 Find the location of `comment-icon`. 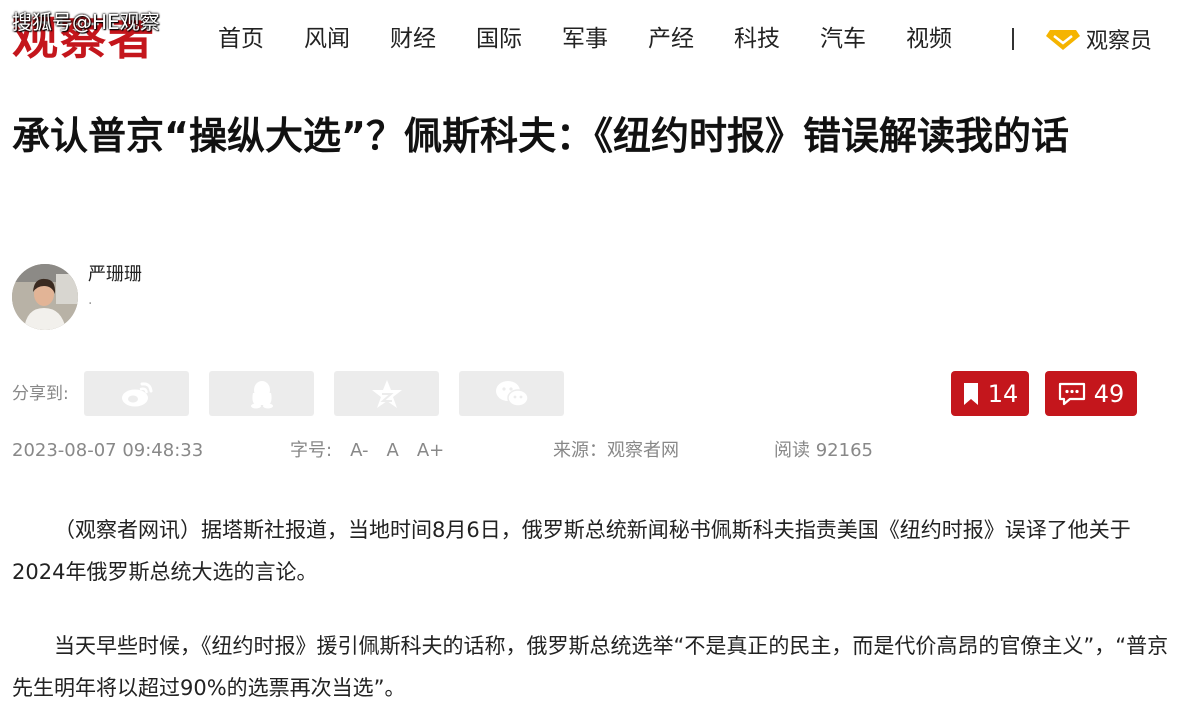

comment-icon is located at coordinates (1071, 393).